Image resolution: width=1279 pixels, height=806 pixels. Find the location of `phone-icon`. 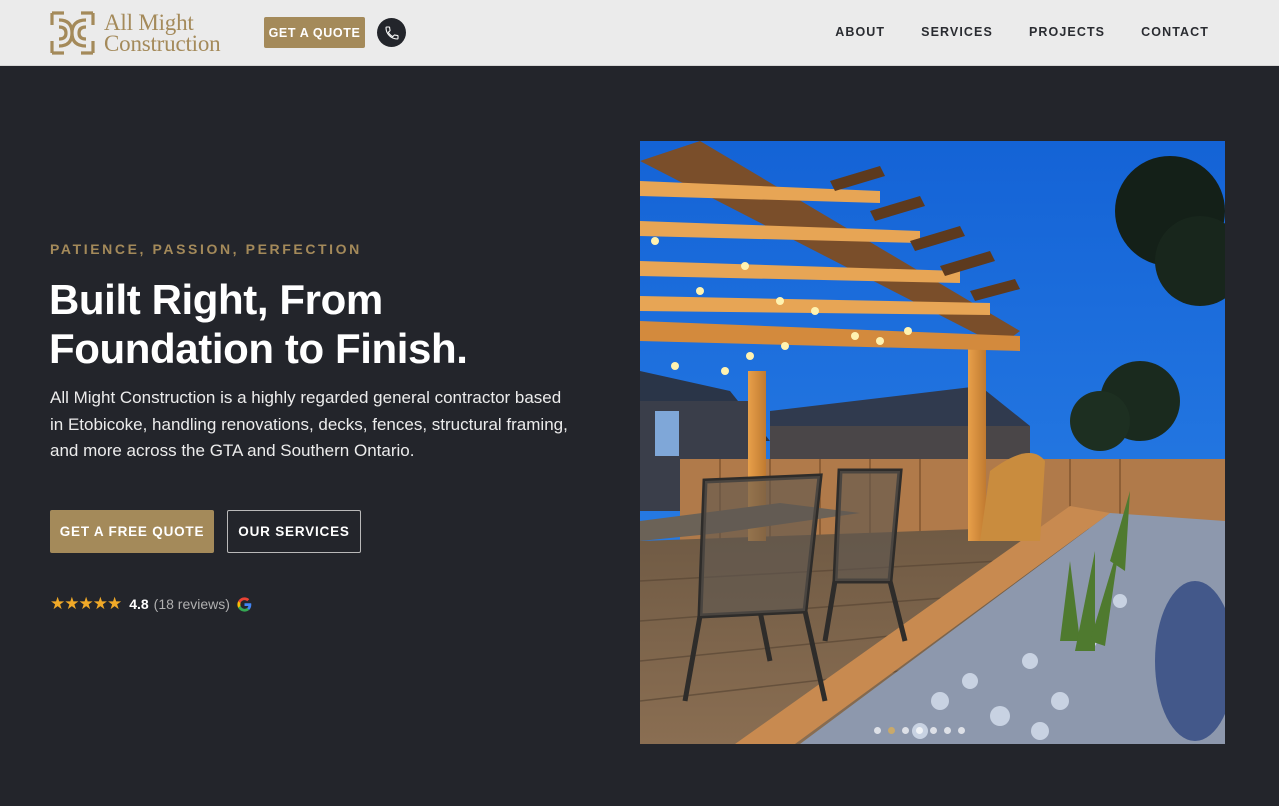

phone-icon is located at coordinates (391, 32).